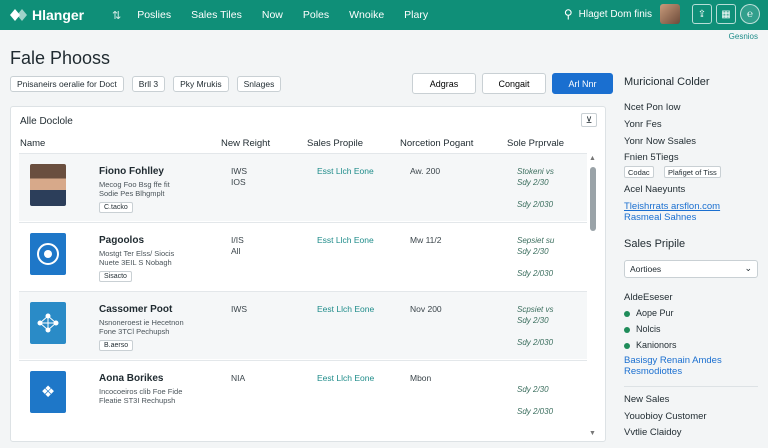 This screenshot has width=768, height=448. What do you see at coordinates (702, 14) in the screenshot?
I see `upload-icon: ⇪` at bounding box center [702, 14].